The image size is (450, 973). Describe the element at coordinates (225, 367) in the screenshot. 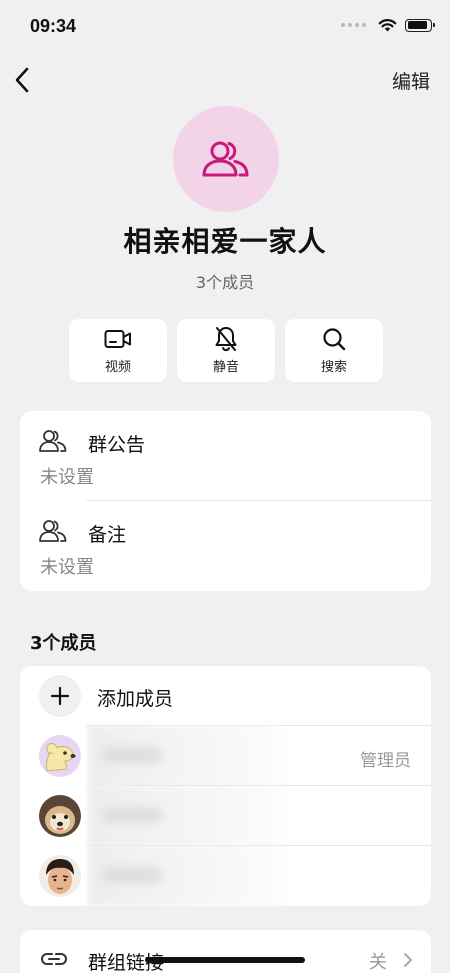

I see `mute-button-label: 静音` at that location.